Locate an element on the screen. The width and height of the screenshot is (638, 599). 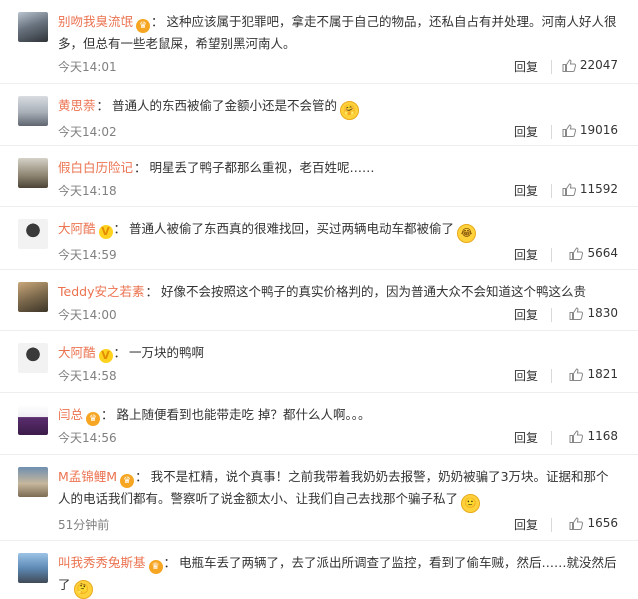
username: 别吻我臭流氓 is located at coordinates (95, 21).